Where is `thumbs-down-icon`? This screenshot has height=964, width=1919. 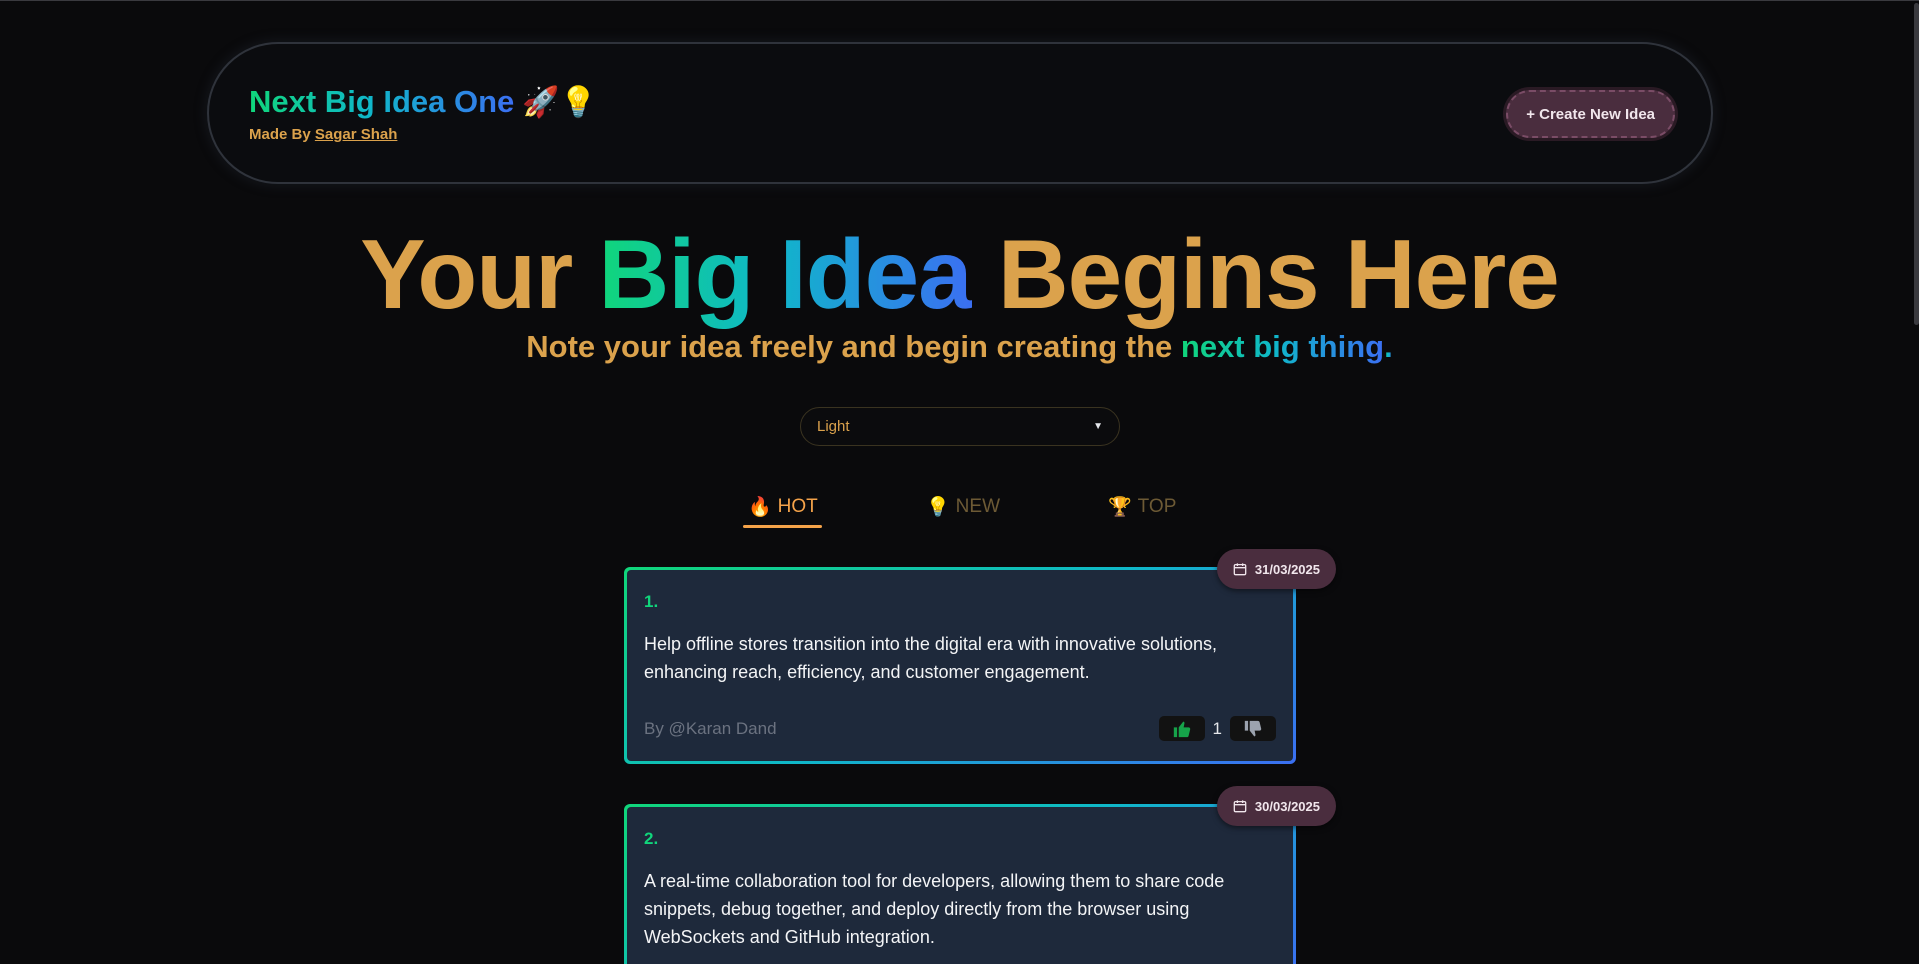
thumbs-down-icon is located at coordinates (1253, 728).